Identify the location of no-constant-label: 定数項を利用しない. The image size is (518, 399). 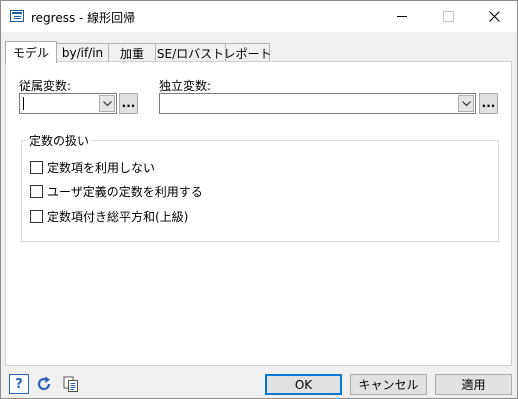
(101, 168).